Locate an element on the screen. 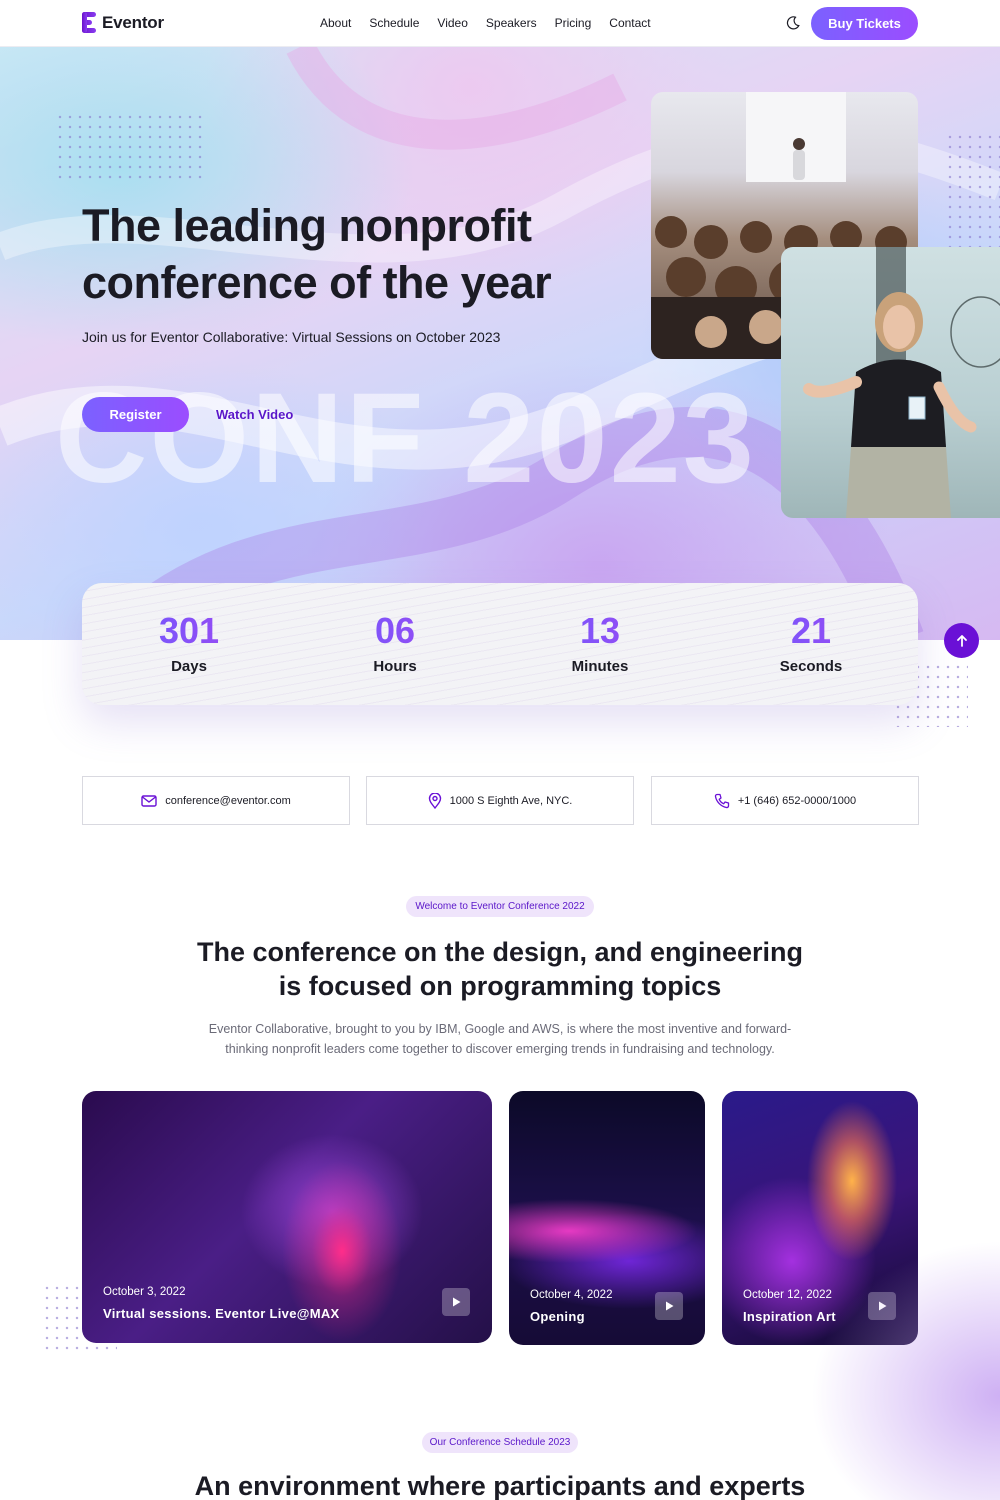 Image resolution: width=1000 pixels, height=1500 pixels. contact-address: 1000 S Eighth Ave, NYC. is located at coordinates (500, 800).